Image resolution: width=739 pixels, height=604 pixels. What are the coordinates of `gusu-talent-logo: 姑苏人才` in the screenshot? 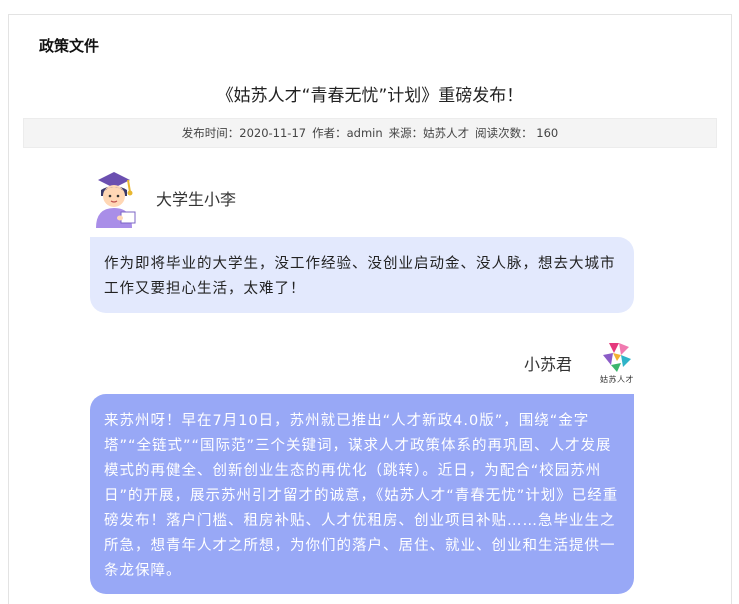 It's located at (617, 363).